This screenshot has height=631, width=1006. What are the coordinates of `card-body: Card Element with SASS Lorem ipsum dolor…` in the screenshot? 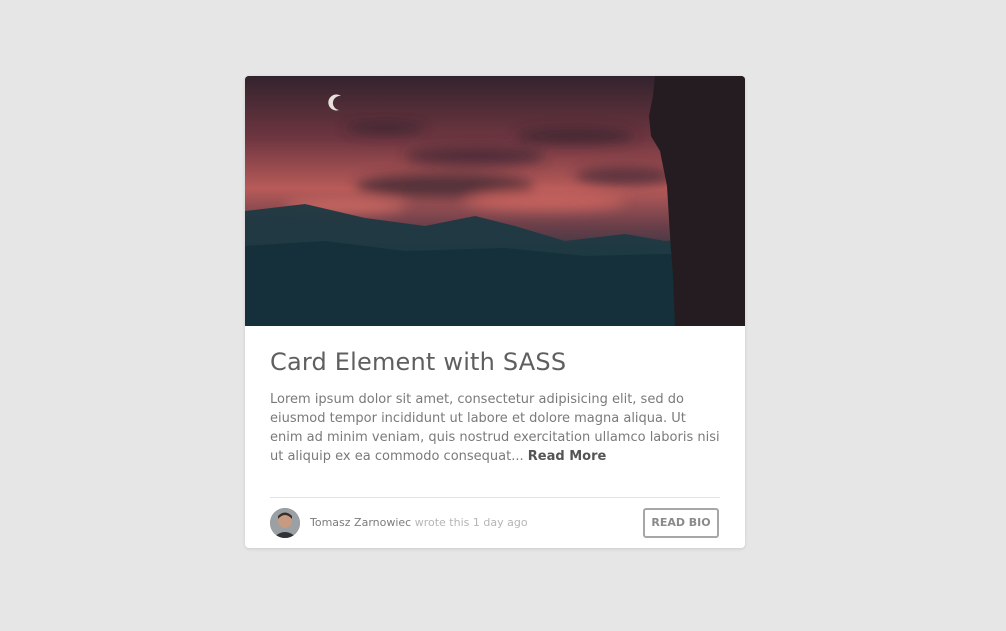 It's located at (495, 406).